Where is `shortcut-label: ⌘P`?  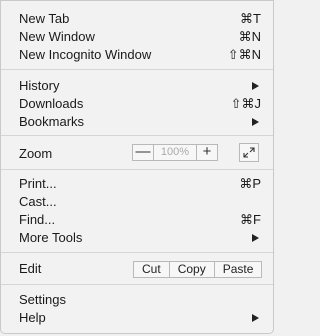 shortcut-label: ⌘P is located at coordinates (250, 183).